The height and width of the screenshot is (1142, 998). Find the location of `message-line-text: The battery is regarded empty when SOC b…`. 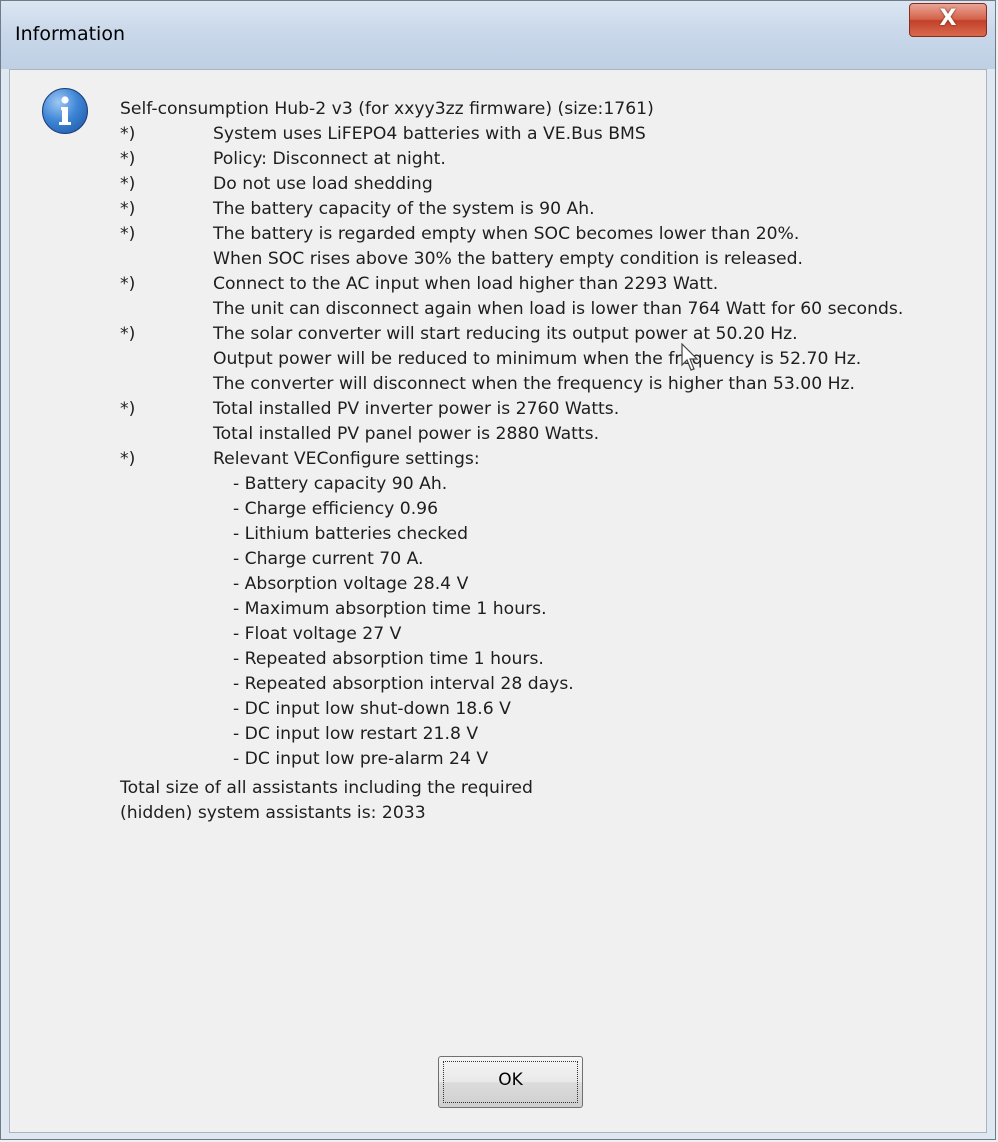

message-line-text: The battery is regarded empty when SOC b… is located at coordinates (506, 234).